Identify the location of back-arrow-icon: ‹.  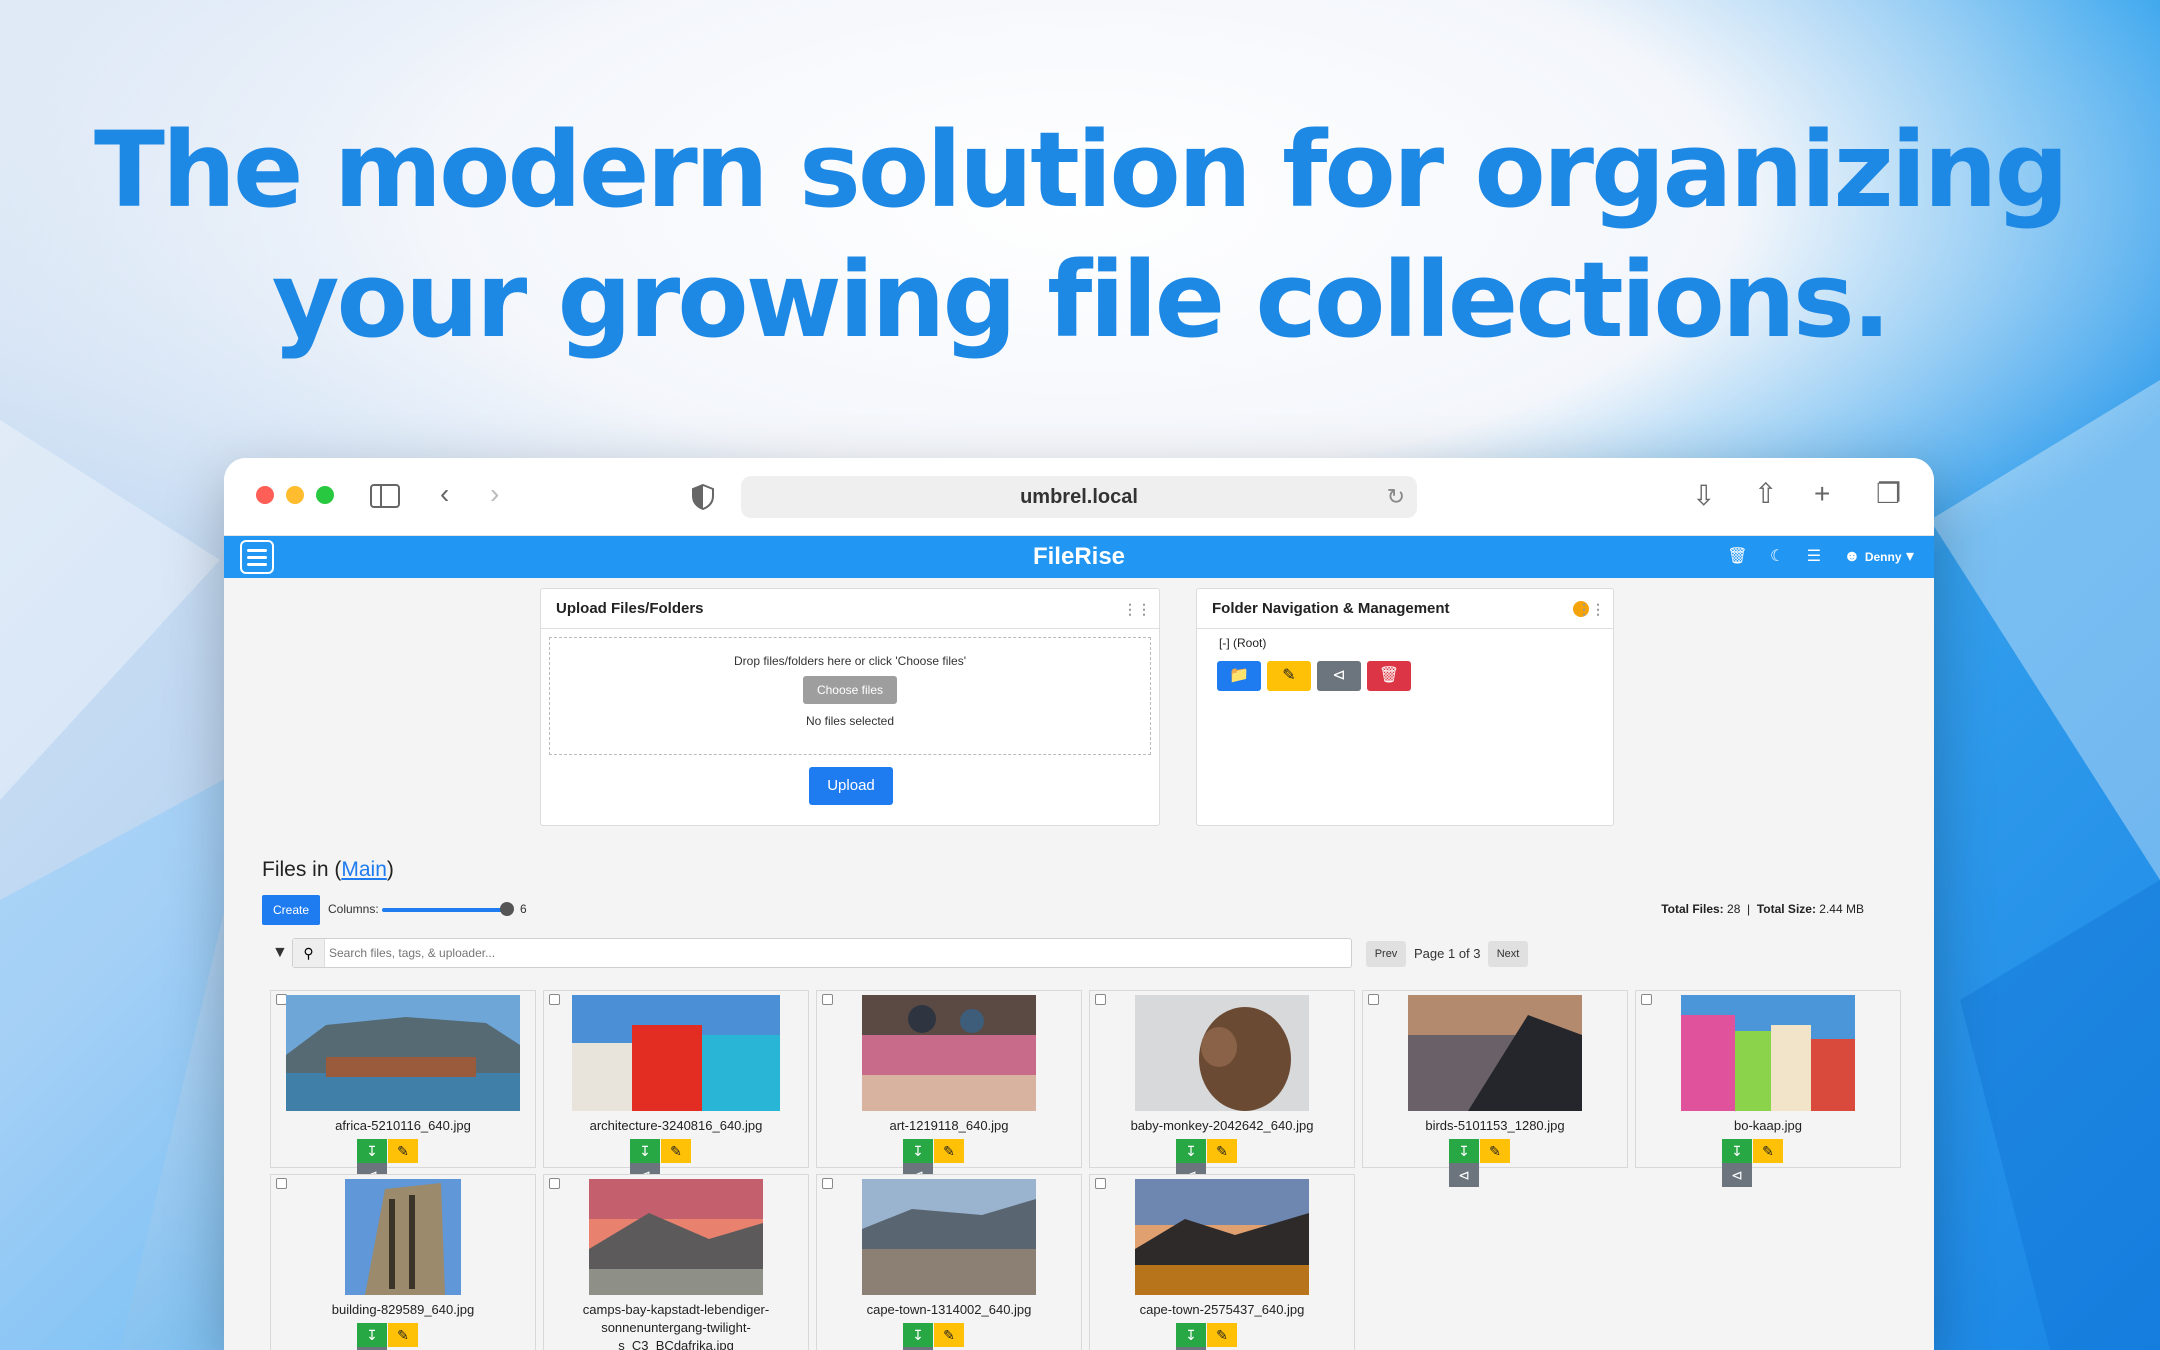
(444, 494).